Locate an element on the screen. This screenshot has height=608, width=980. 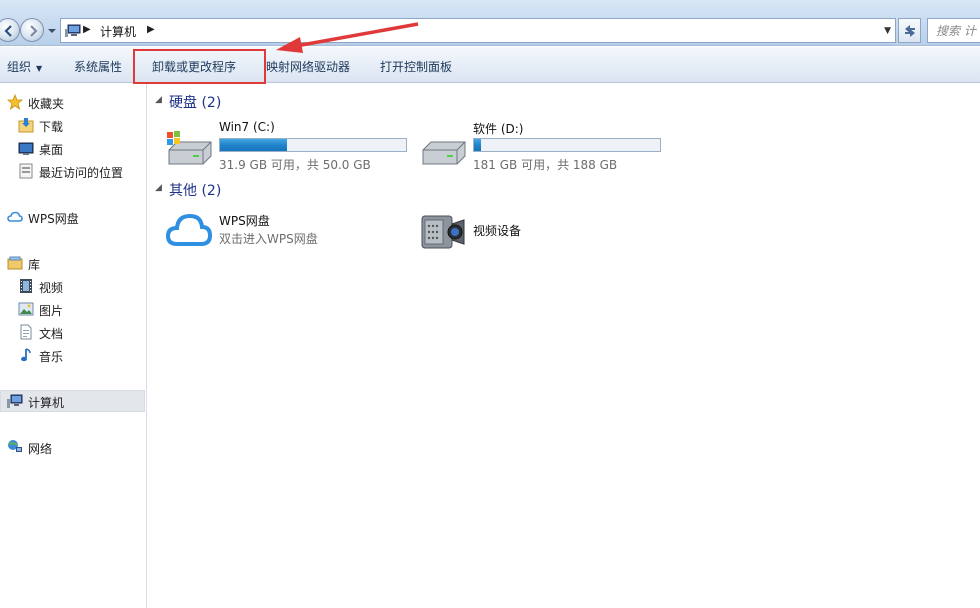
group-header-hard-disks: ◢ 硬盘 (2) is located at coordinates (188, 102).